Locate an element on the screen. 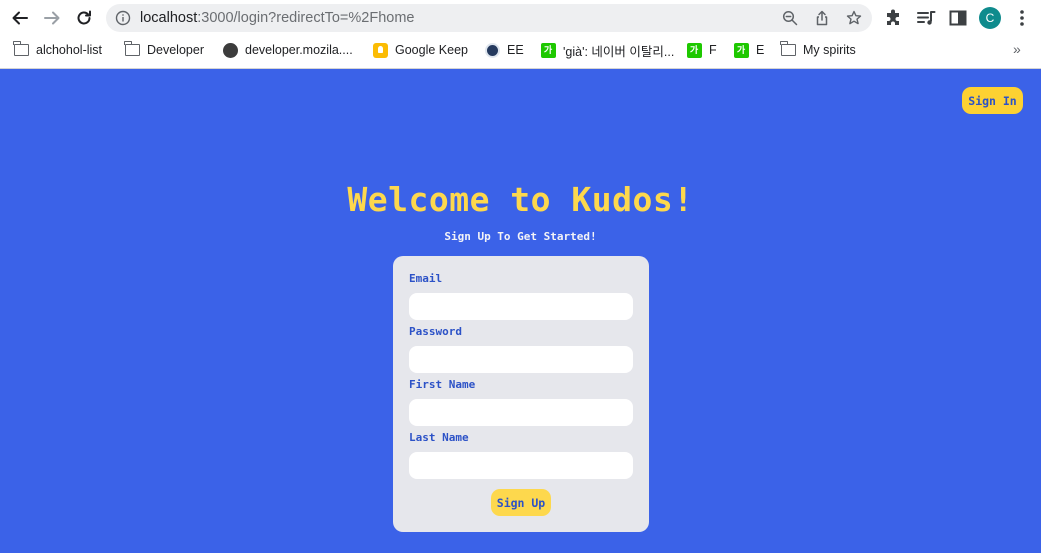 Image resolution: width=1041 pixels, height=553 pixels. page-title: Welcome to Kudos! is located at coordinates (520, 199).